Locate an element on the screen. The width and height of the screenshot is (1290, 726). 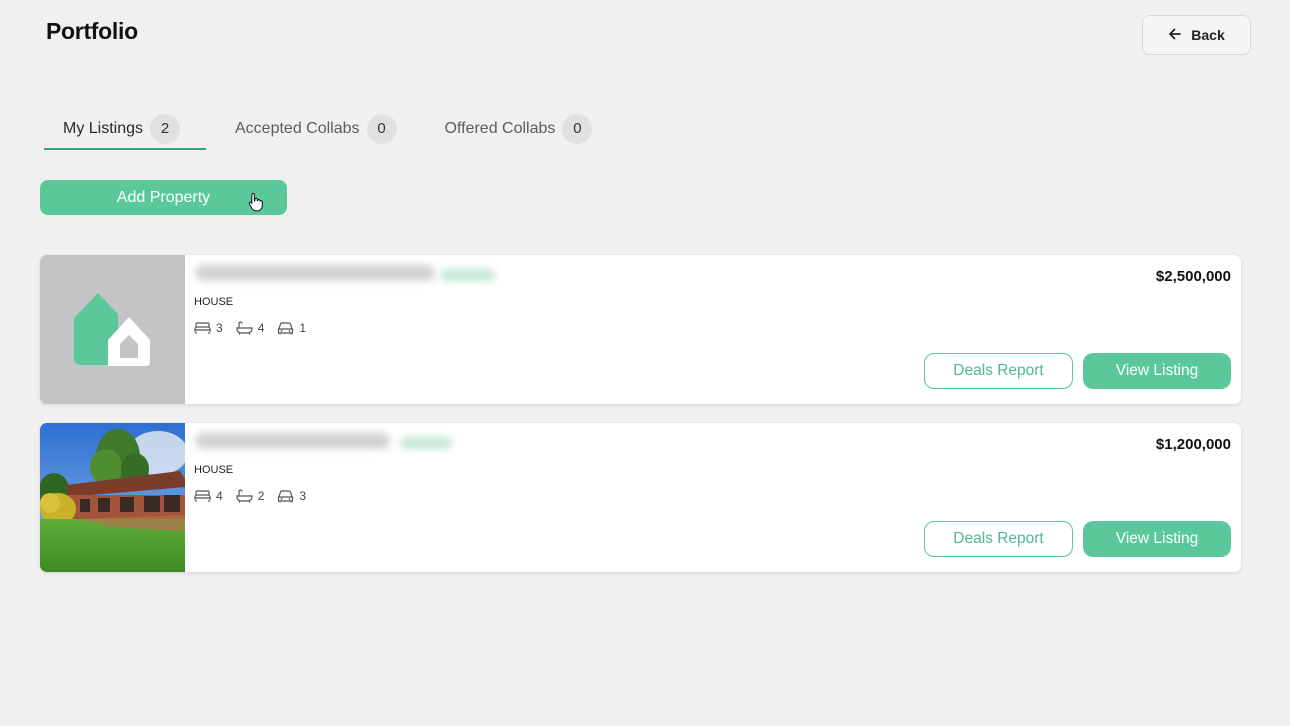
beds-feature: 4 is located at coordinates (208, 496).